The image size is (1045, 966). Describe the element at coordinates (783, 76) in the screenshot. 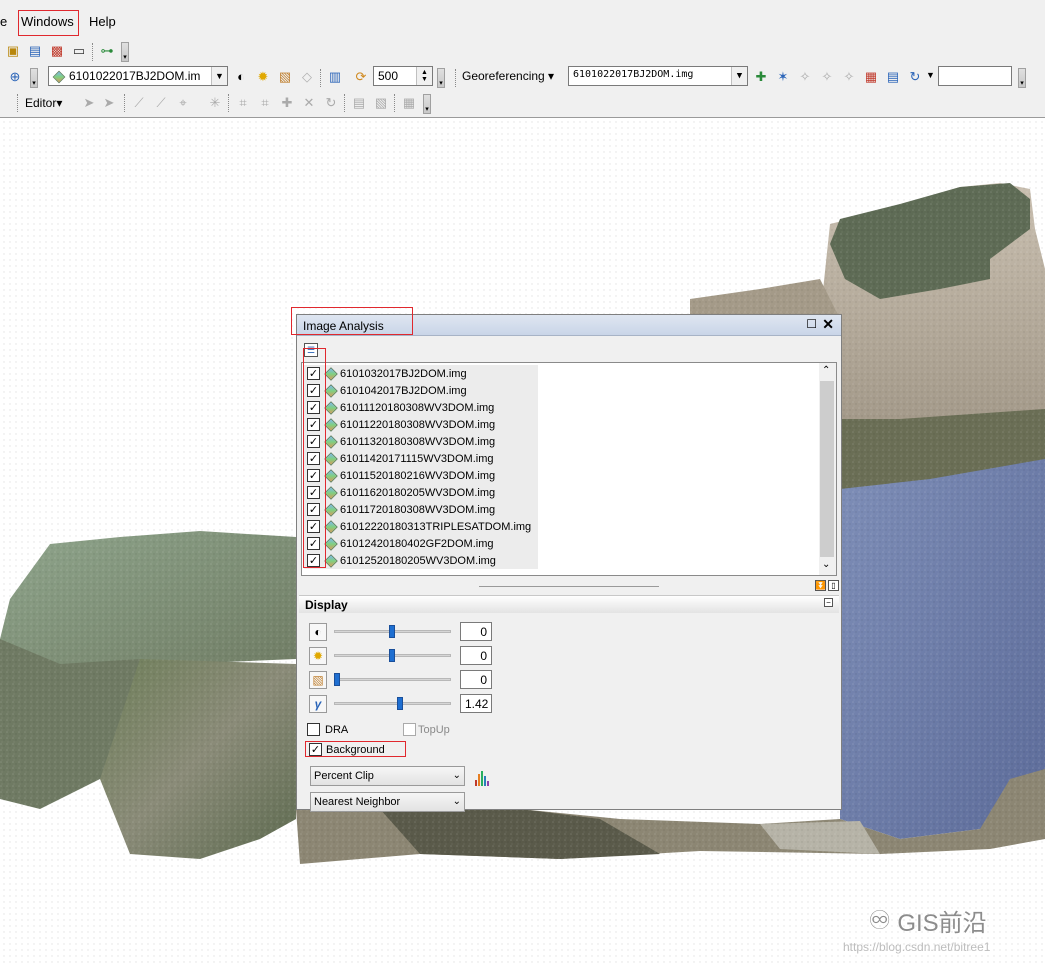

I see `auto-registration-icon: ✶` at that location.